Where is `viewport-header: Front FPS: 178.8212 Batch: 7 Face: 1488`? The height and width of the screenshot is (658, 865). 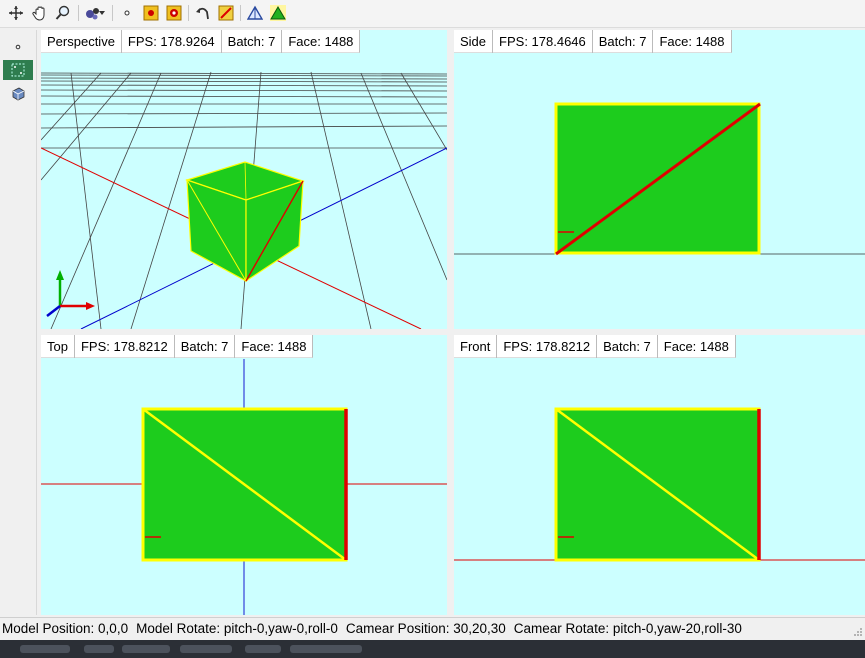
viewport-header: Front FPS: 178.8212 Batch: 7 Face: 1488 is located at coordinates (595, 346).